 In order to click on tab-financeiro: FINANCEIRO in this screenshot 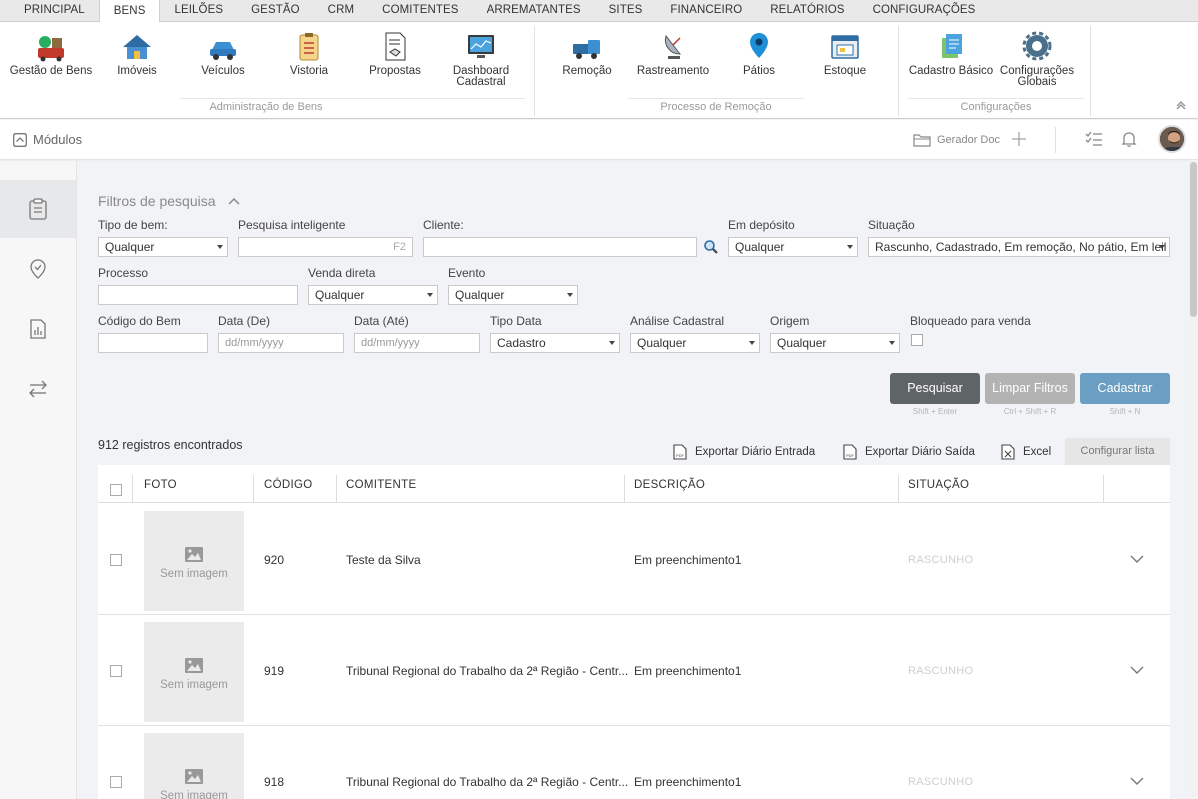, I will do `click(706, 10)`.